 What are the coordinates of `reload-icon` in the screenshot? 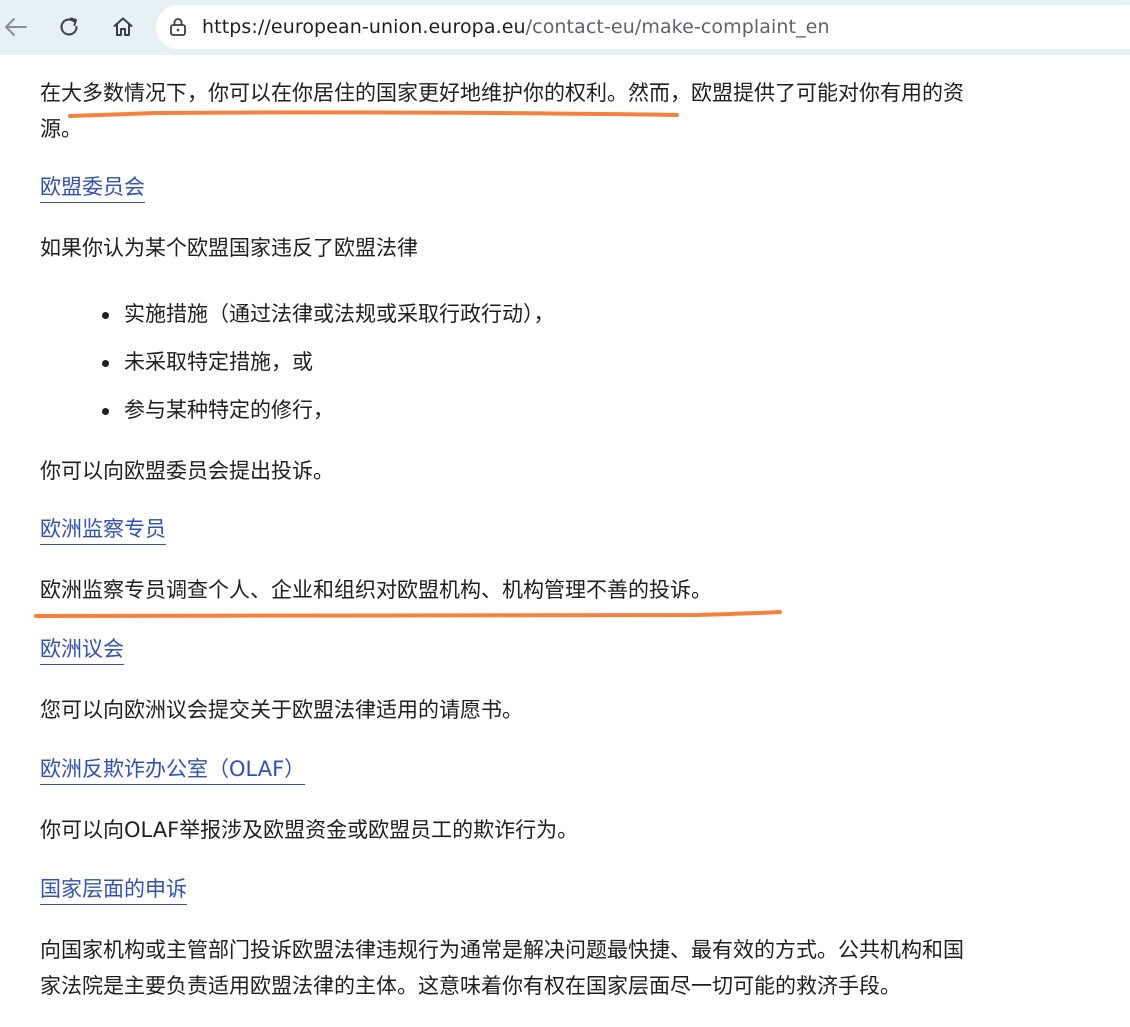 It's located at (69, 26).